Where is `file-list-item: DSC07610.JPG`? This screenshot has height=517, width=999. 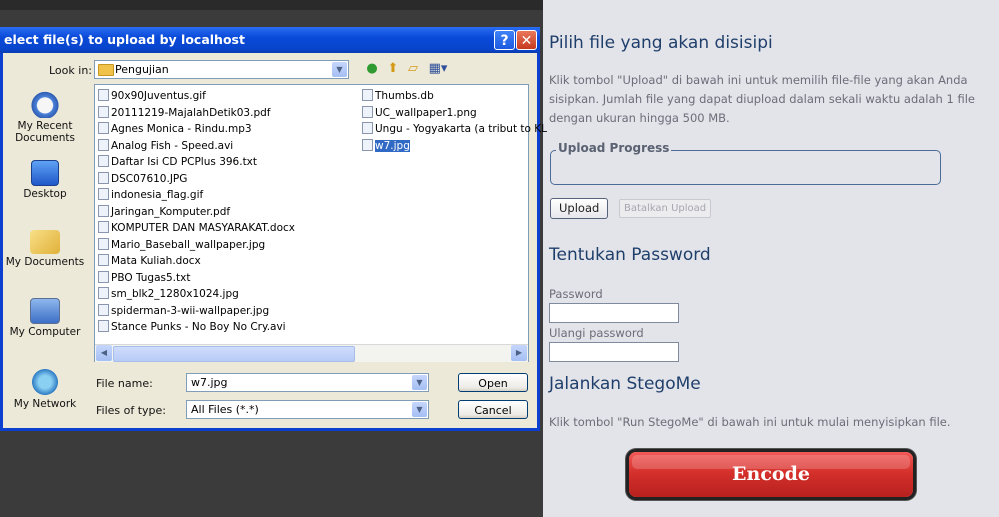 file-list-item: DSC07610.JPG is located at coordinates (143, 179).